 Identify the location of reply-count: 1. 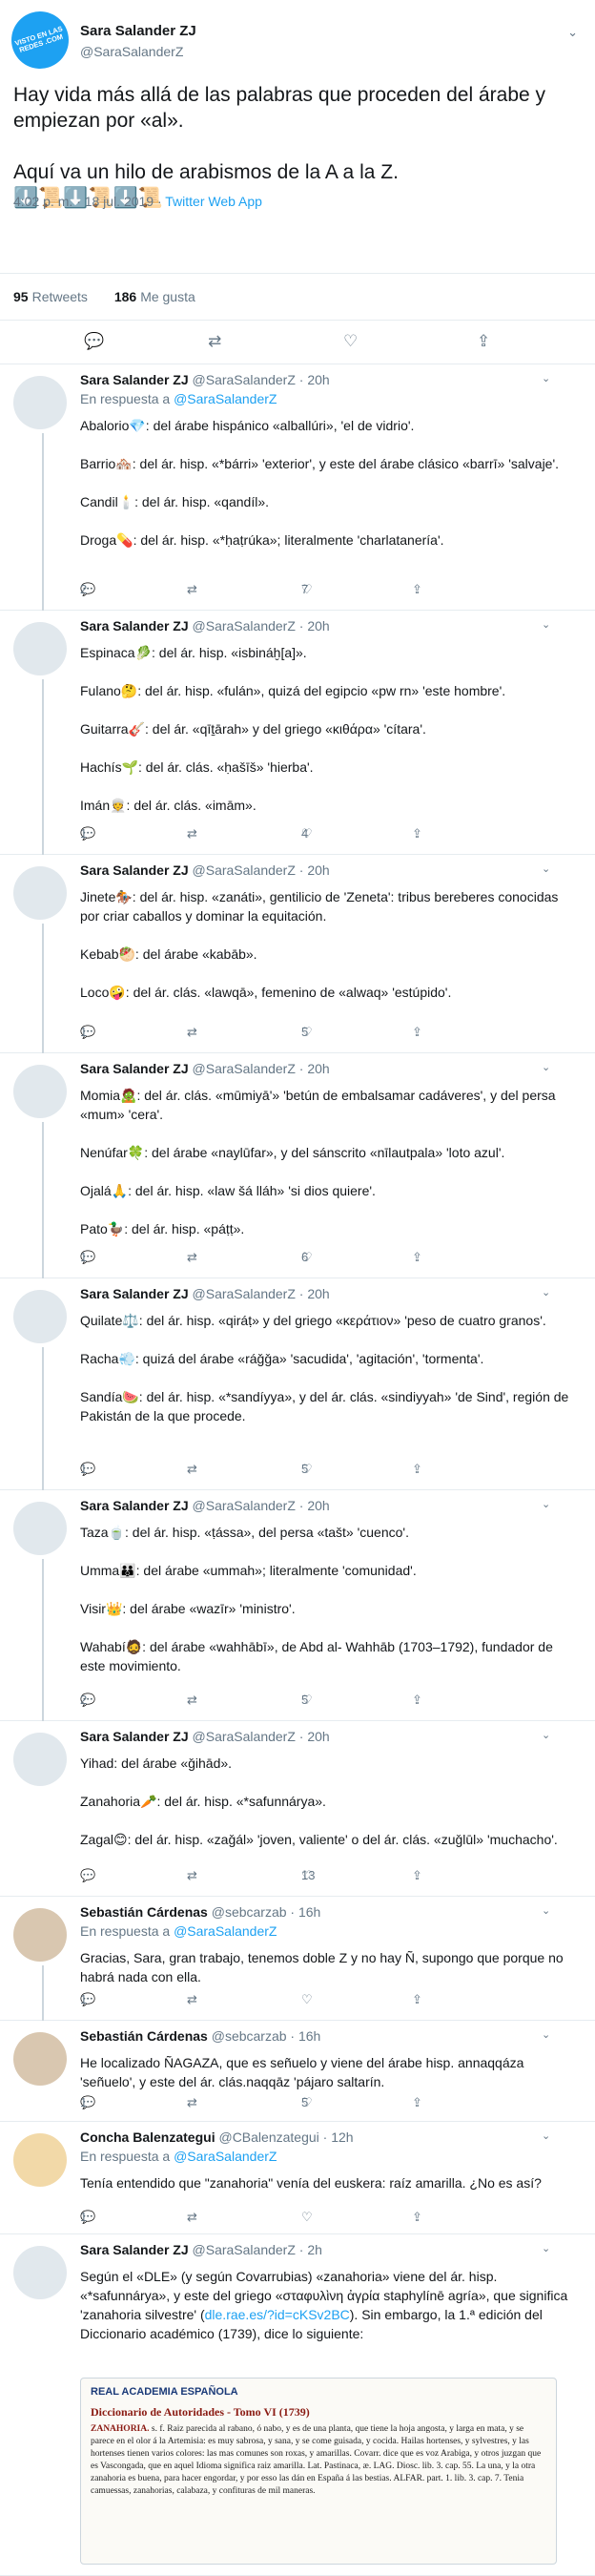
(84, 1999).